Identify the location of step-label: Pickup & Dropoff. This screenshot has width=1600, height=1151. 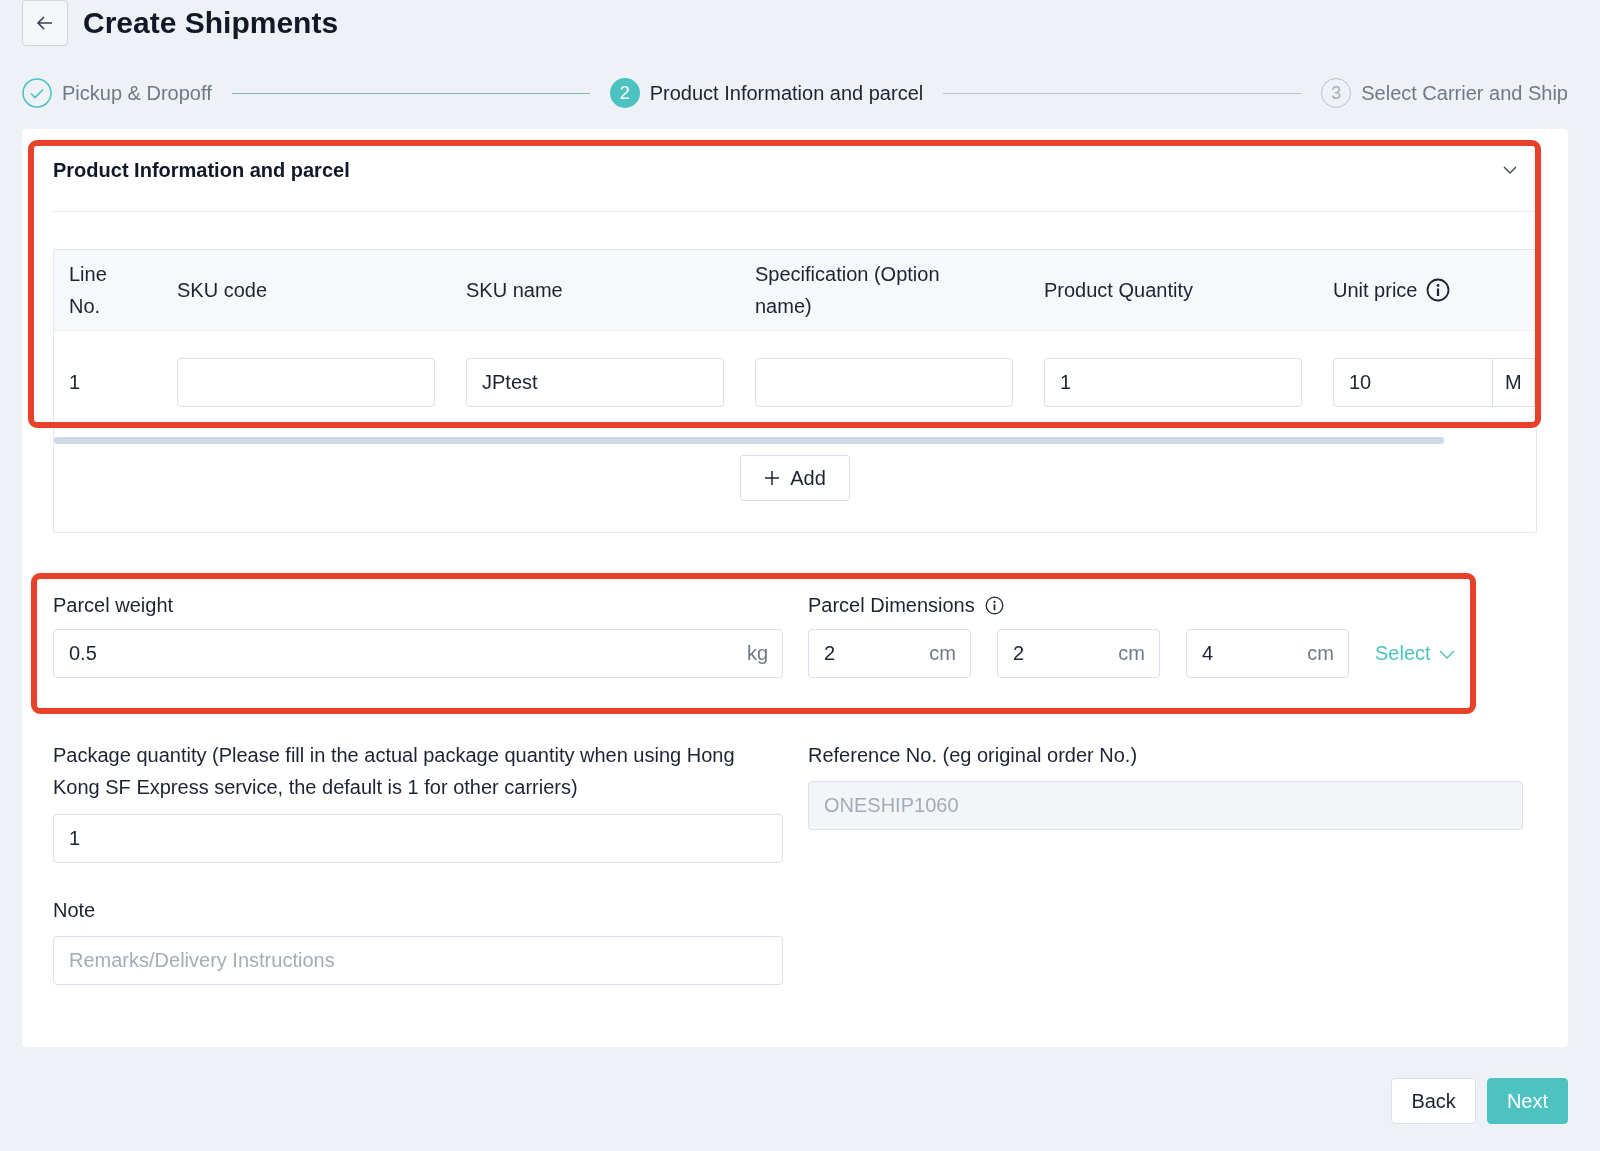
(137, 93).